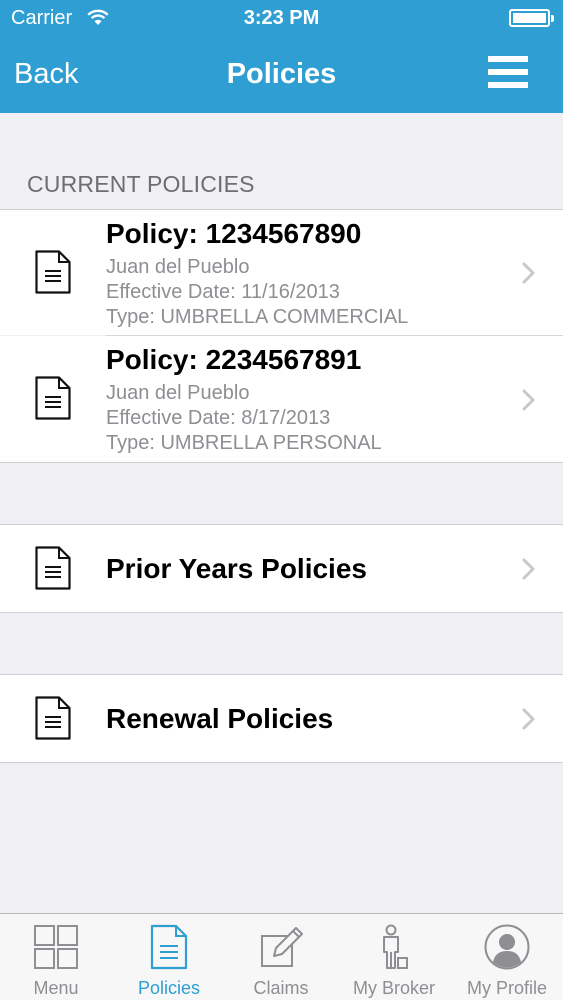 The image size is (563, 1000). What do you see at coordinates (507, 947) in the screenshot?
I see `profile-avatar-icon` at bounding box center [507, 947].